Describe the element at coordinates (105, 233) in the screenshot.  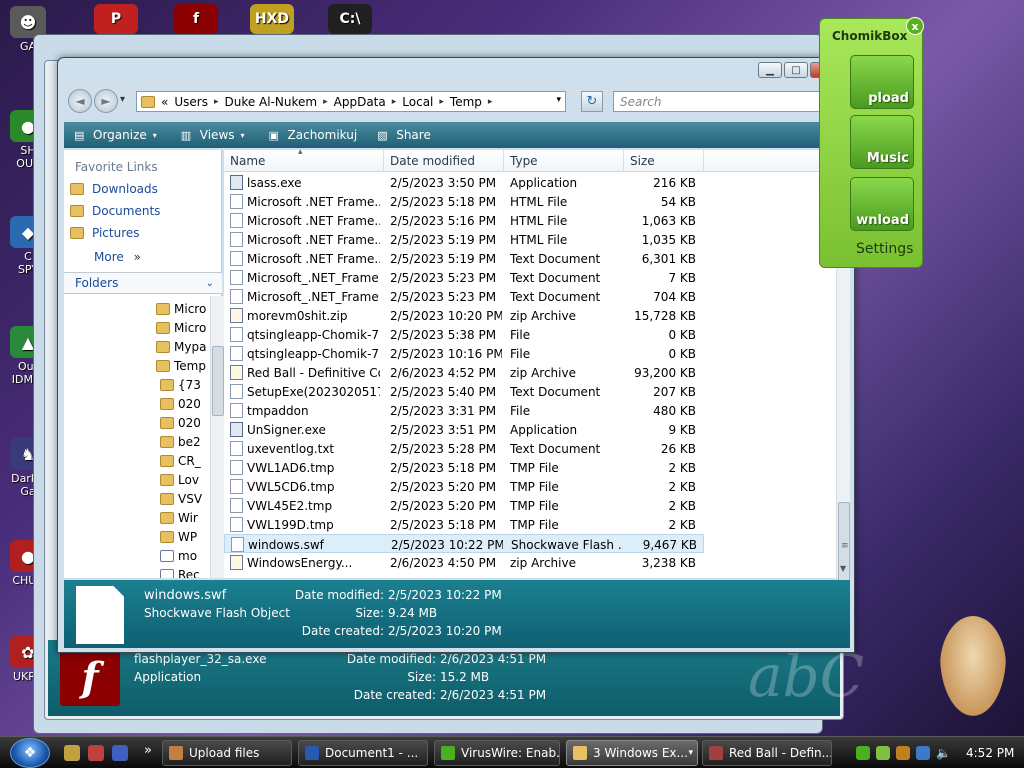
I see `favorite-link-pictures: Pictures` at that location.